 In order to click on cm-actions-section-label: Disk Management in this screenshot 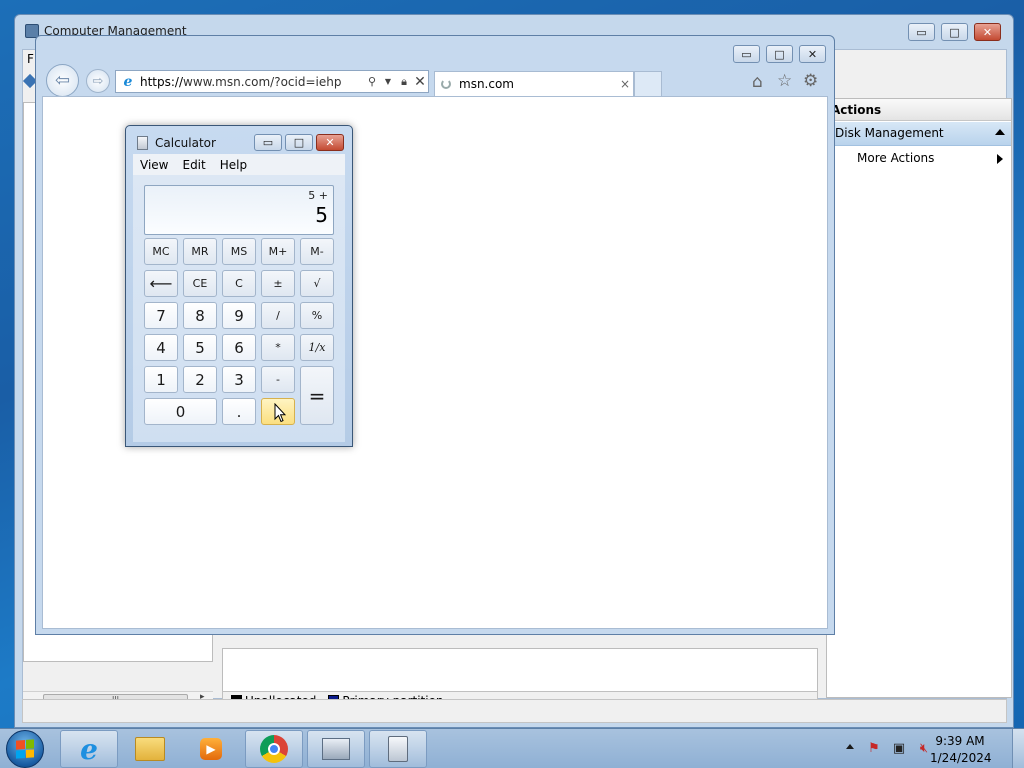, I will do `click(889, 133)`.